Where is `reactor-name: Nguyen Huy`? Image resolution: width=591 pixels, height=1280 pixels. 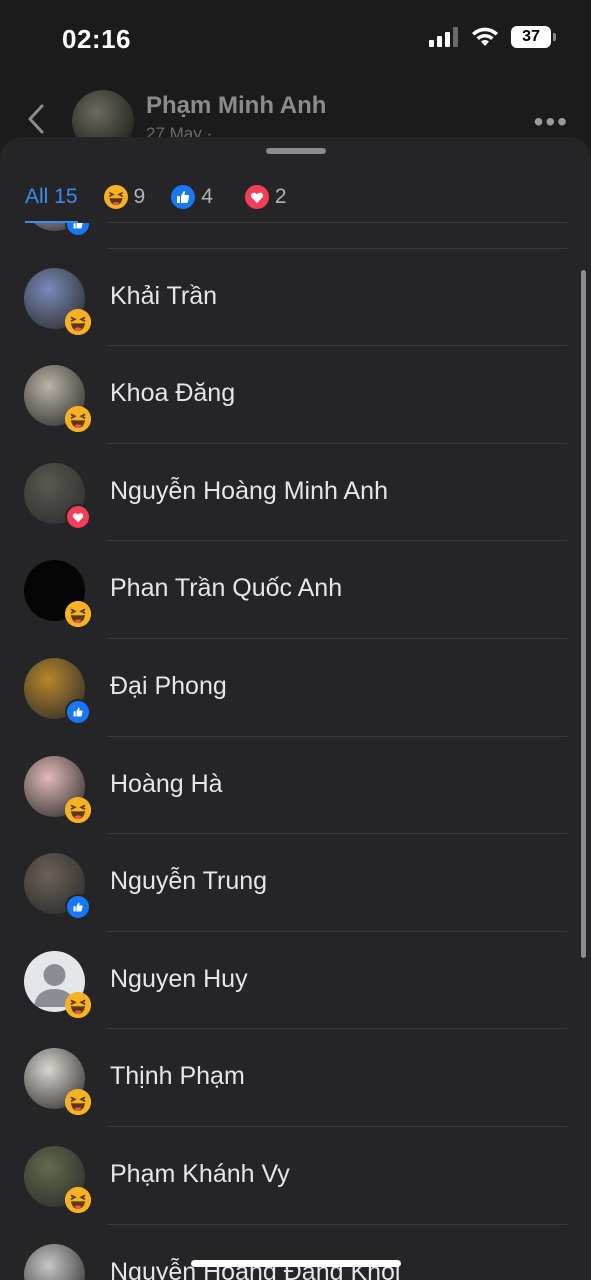 reactor-name: Nguyen Huy is located at coordinates (179, 978).